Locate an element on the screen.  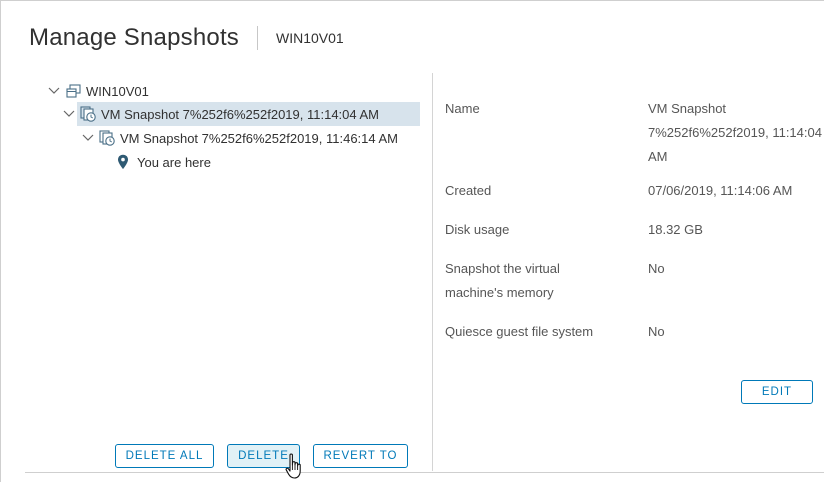
dialog-title: Manage Snapshots is located at coordinates (134, 37).